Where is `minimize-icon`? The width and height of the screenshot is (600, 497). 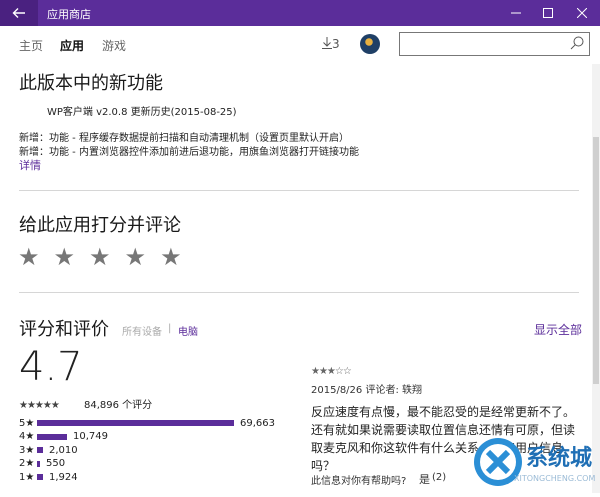
minimize-icon is located at coordinates (516, 13).